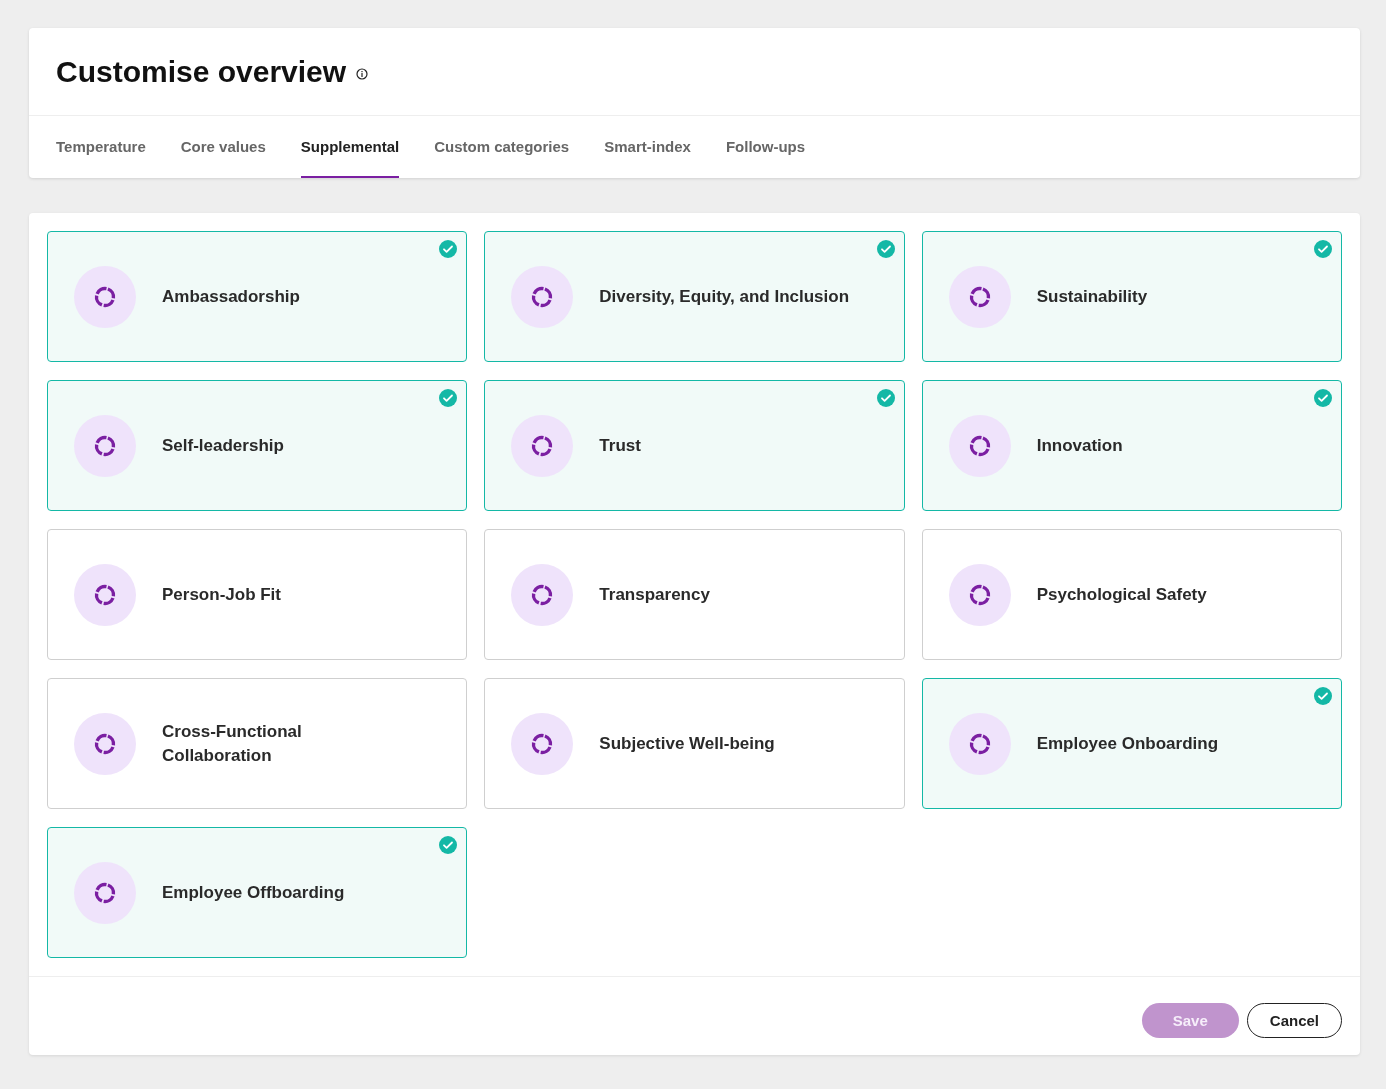  I want to click on category-label: Person-Job Fit, so click(221, 594).